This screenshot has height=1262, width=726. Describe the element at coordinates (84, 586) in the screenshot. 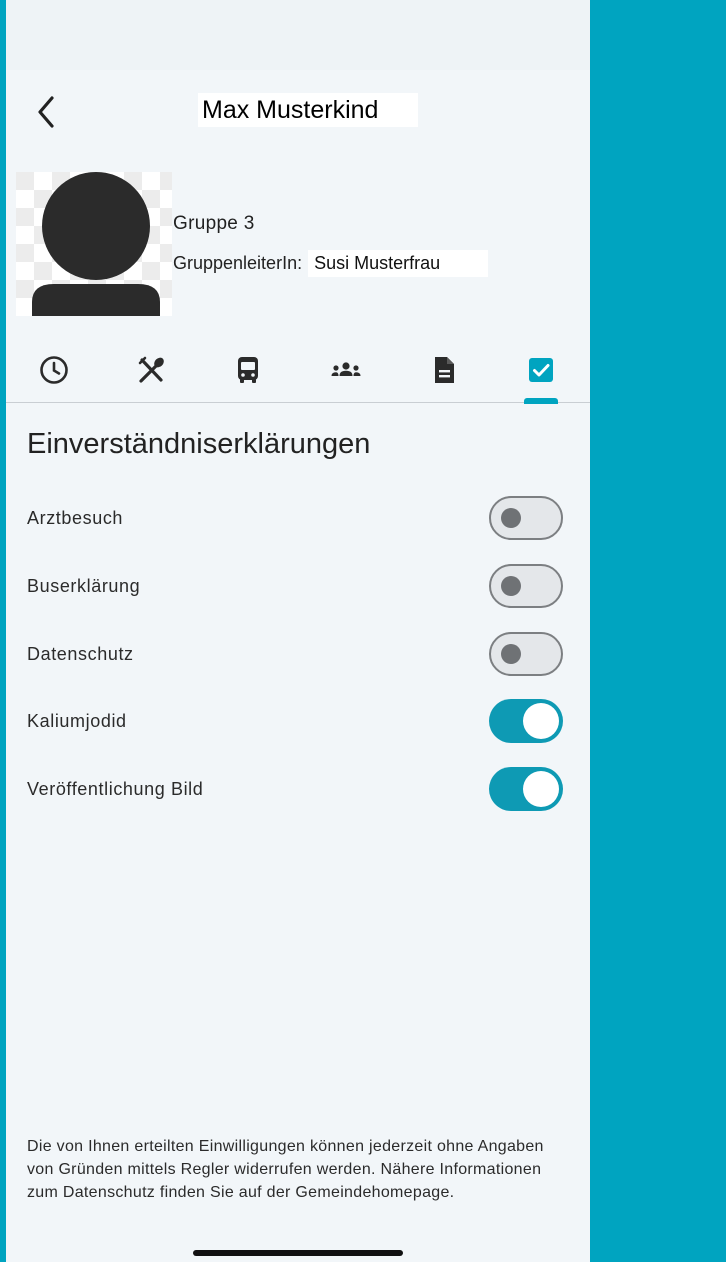

I see `consent-label: Buserklärung` at that location.